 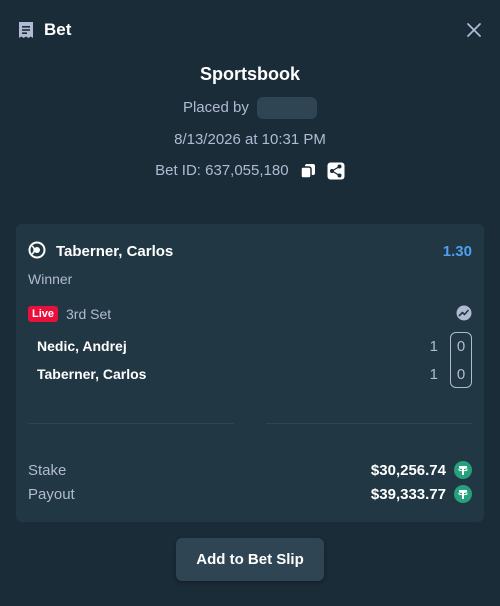 I want to click on odds-value: 1.30, so click(x=457, y=251).